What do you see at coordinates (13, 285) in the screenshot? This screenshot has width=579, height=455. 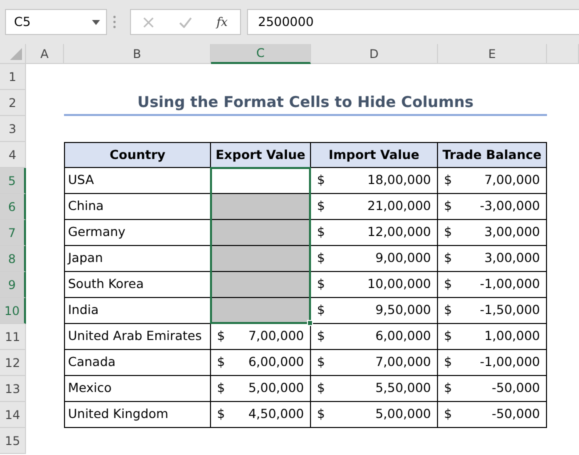 I see `row-header: 9` at bounding box center [13, 285].